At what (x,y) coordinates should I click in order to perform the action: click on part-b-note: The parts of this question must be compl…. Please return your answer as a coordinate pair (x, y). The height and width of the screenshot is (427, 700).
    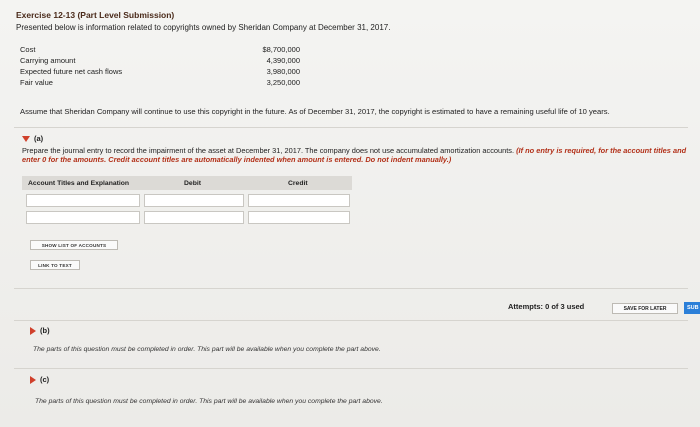
    Looking at the image, I should click on (207, 349).